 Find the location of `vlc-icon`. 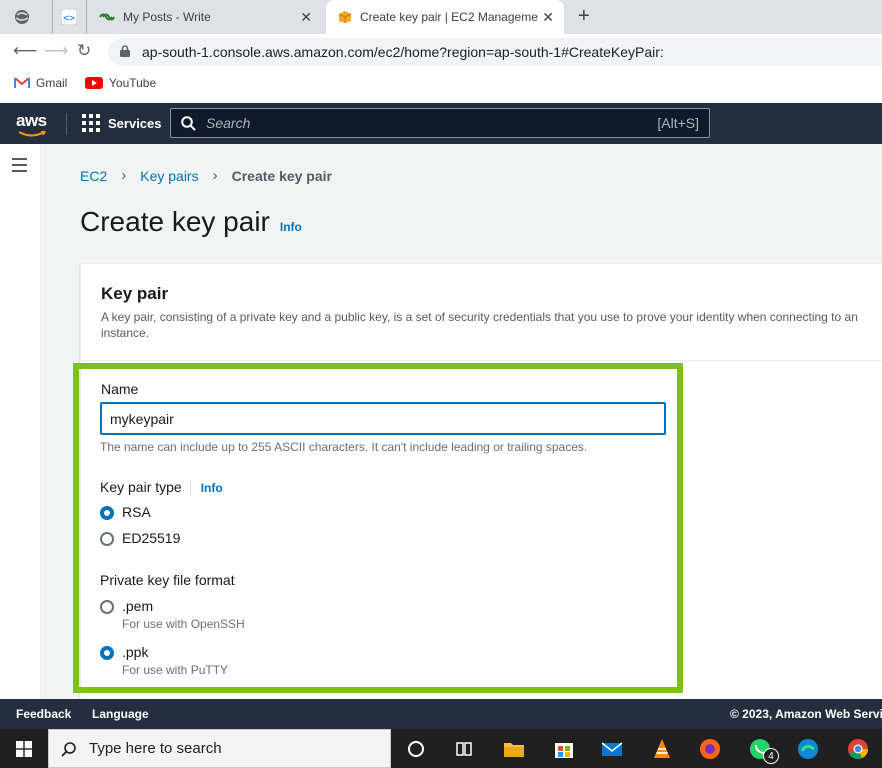

vlc-icon is located at coordinates (662, 749).